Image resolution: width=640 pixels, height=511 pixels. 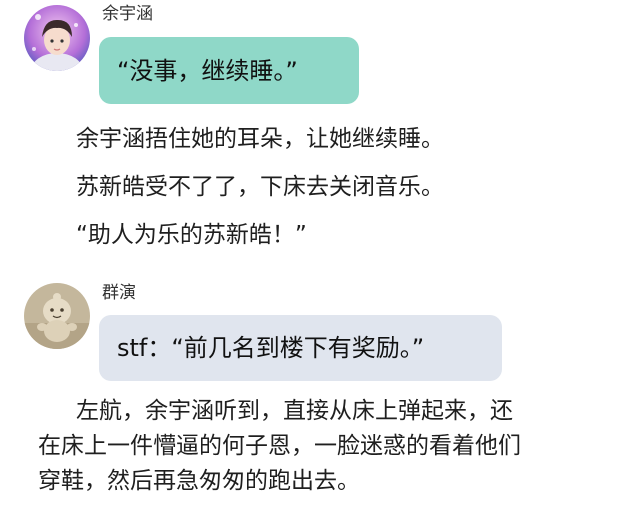 I want to click on speaker-name: 群演, so click(x=119, y=293).